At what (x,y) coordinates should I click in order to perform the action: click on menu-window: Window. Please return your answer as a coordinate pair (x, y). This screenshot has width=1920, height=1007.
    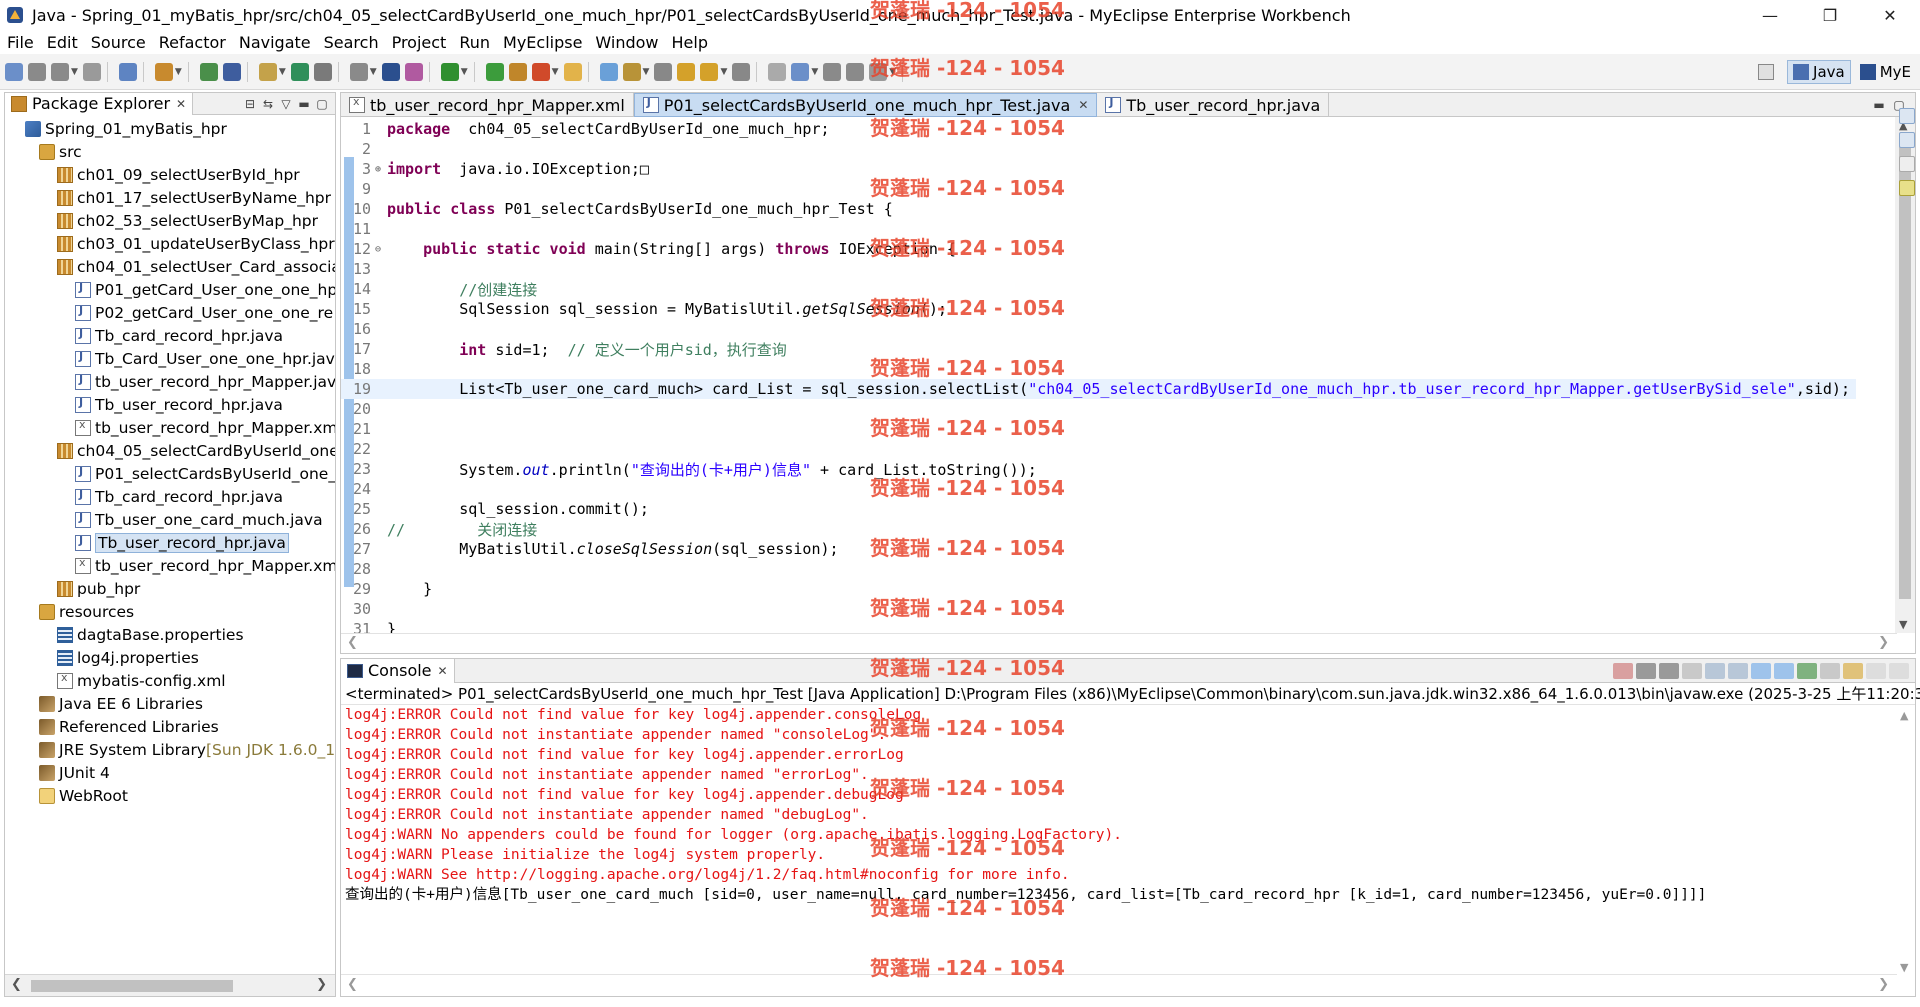
    Looking at the image, I should click on (626, 42).